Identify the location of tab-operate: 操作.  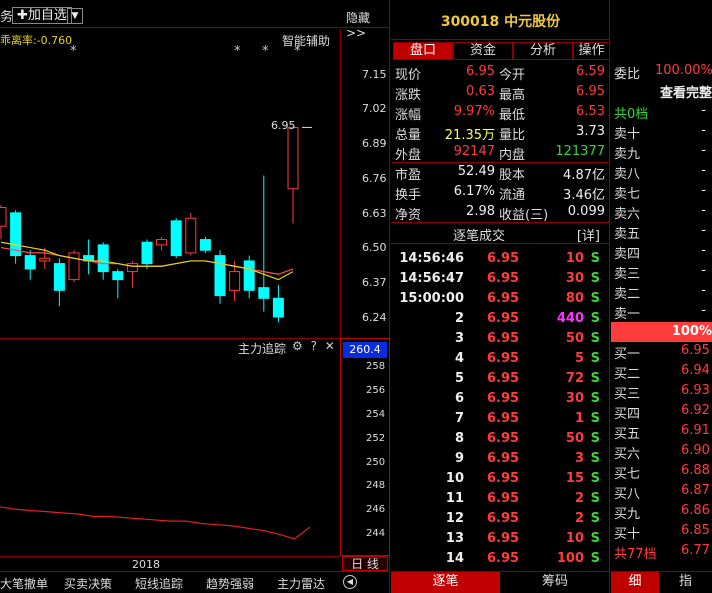
(591, 51).